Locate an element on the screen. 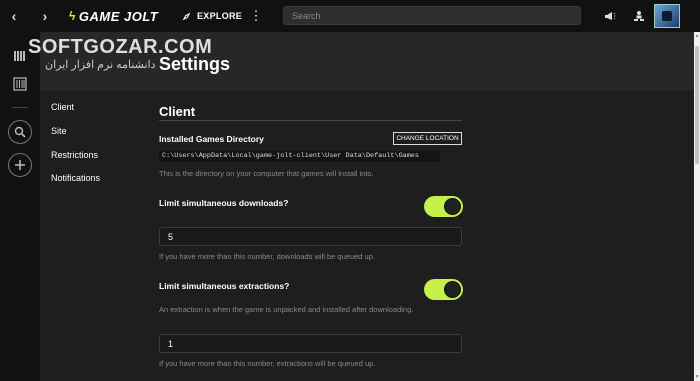  limit-extractions-toggle is located at coordinates (443, 289).